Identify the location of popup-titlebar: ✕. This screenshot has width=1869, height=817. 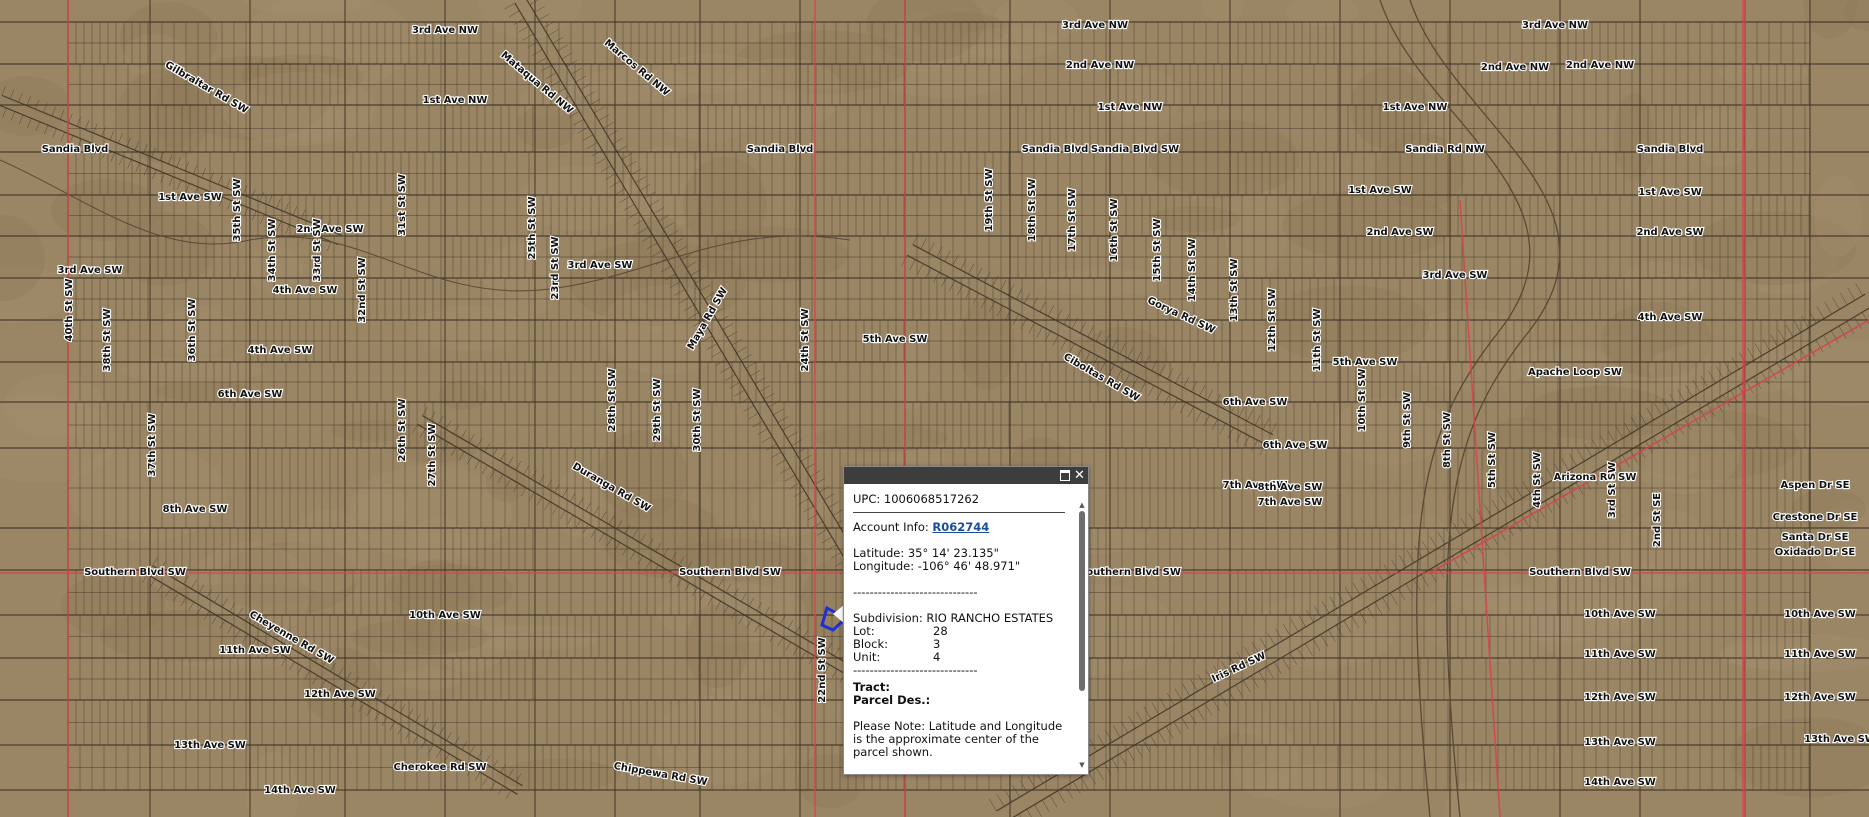
(966, 475).